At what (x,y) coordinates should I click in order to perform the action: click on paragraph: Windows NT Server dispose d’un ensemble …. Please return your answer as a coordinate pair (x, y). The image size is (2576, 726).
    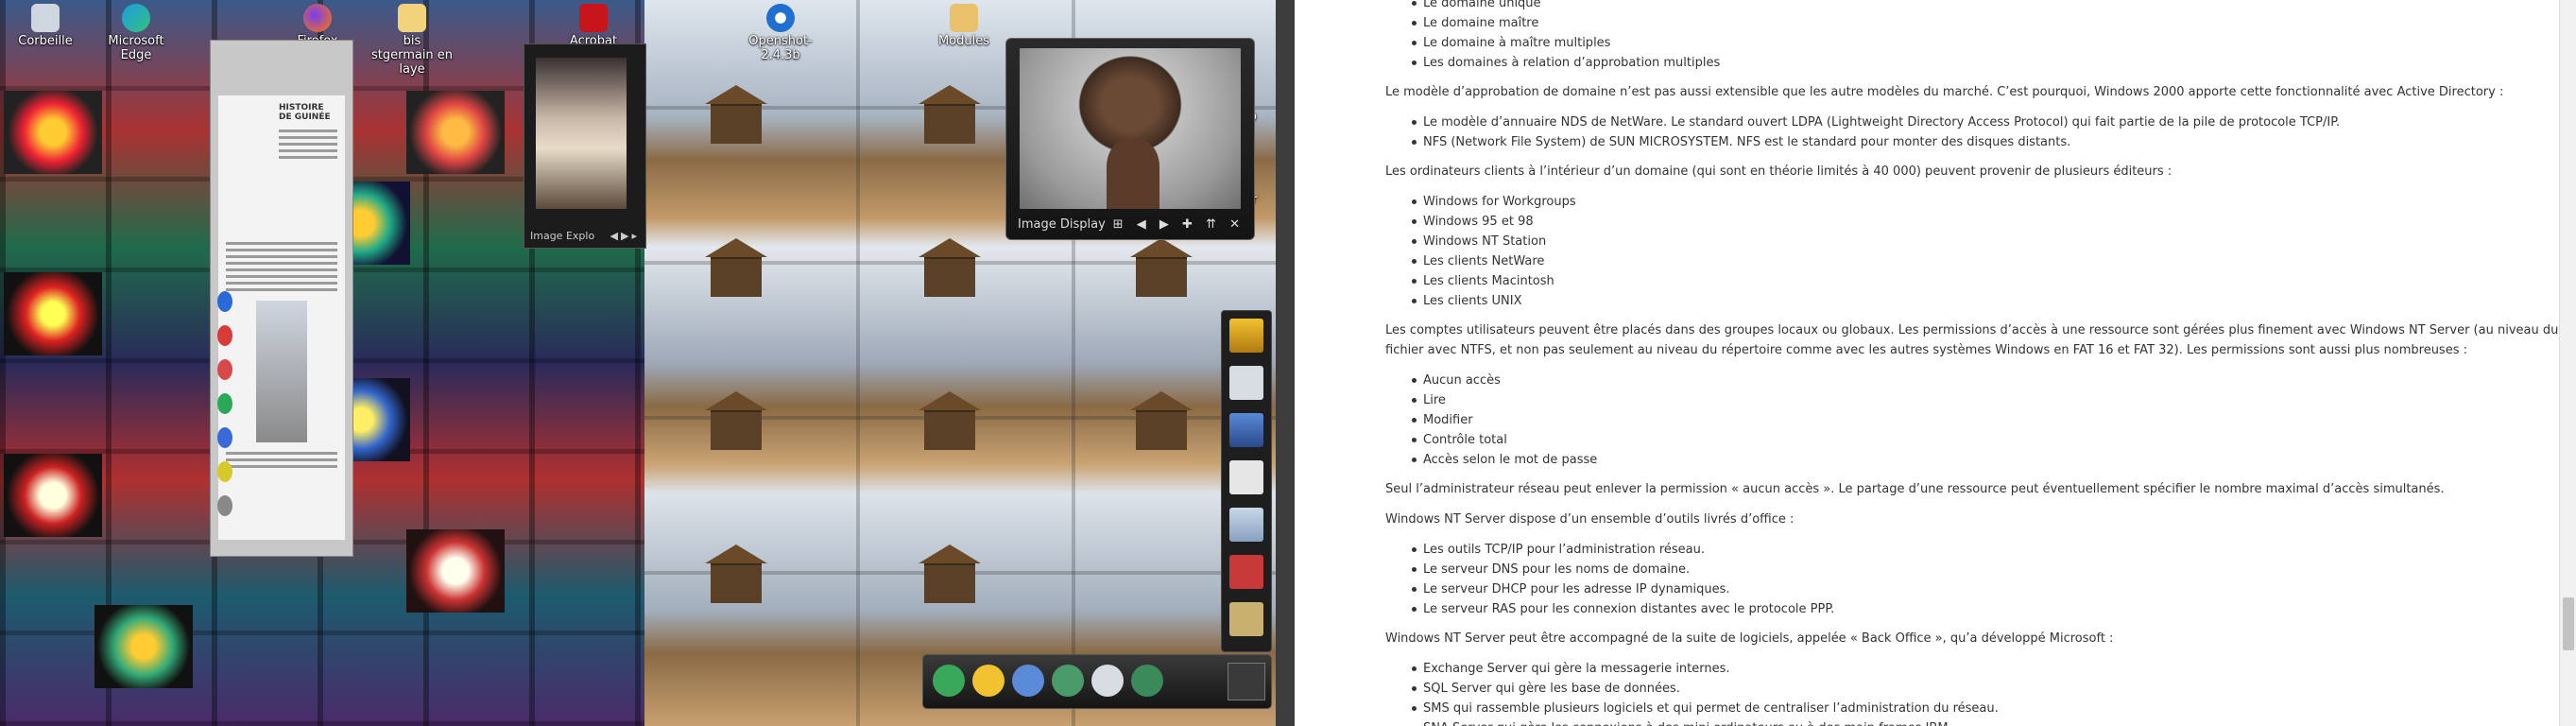
    Looking at the image, I should click on (1590, 519).